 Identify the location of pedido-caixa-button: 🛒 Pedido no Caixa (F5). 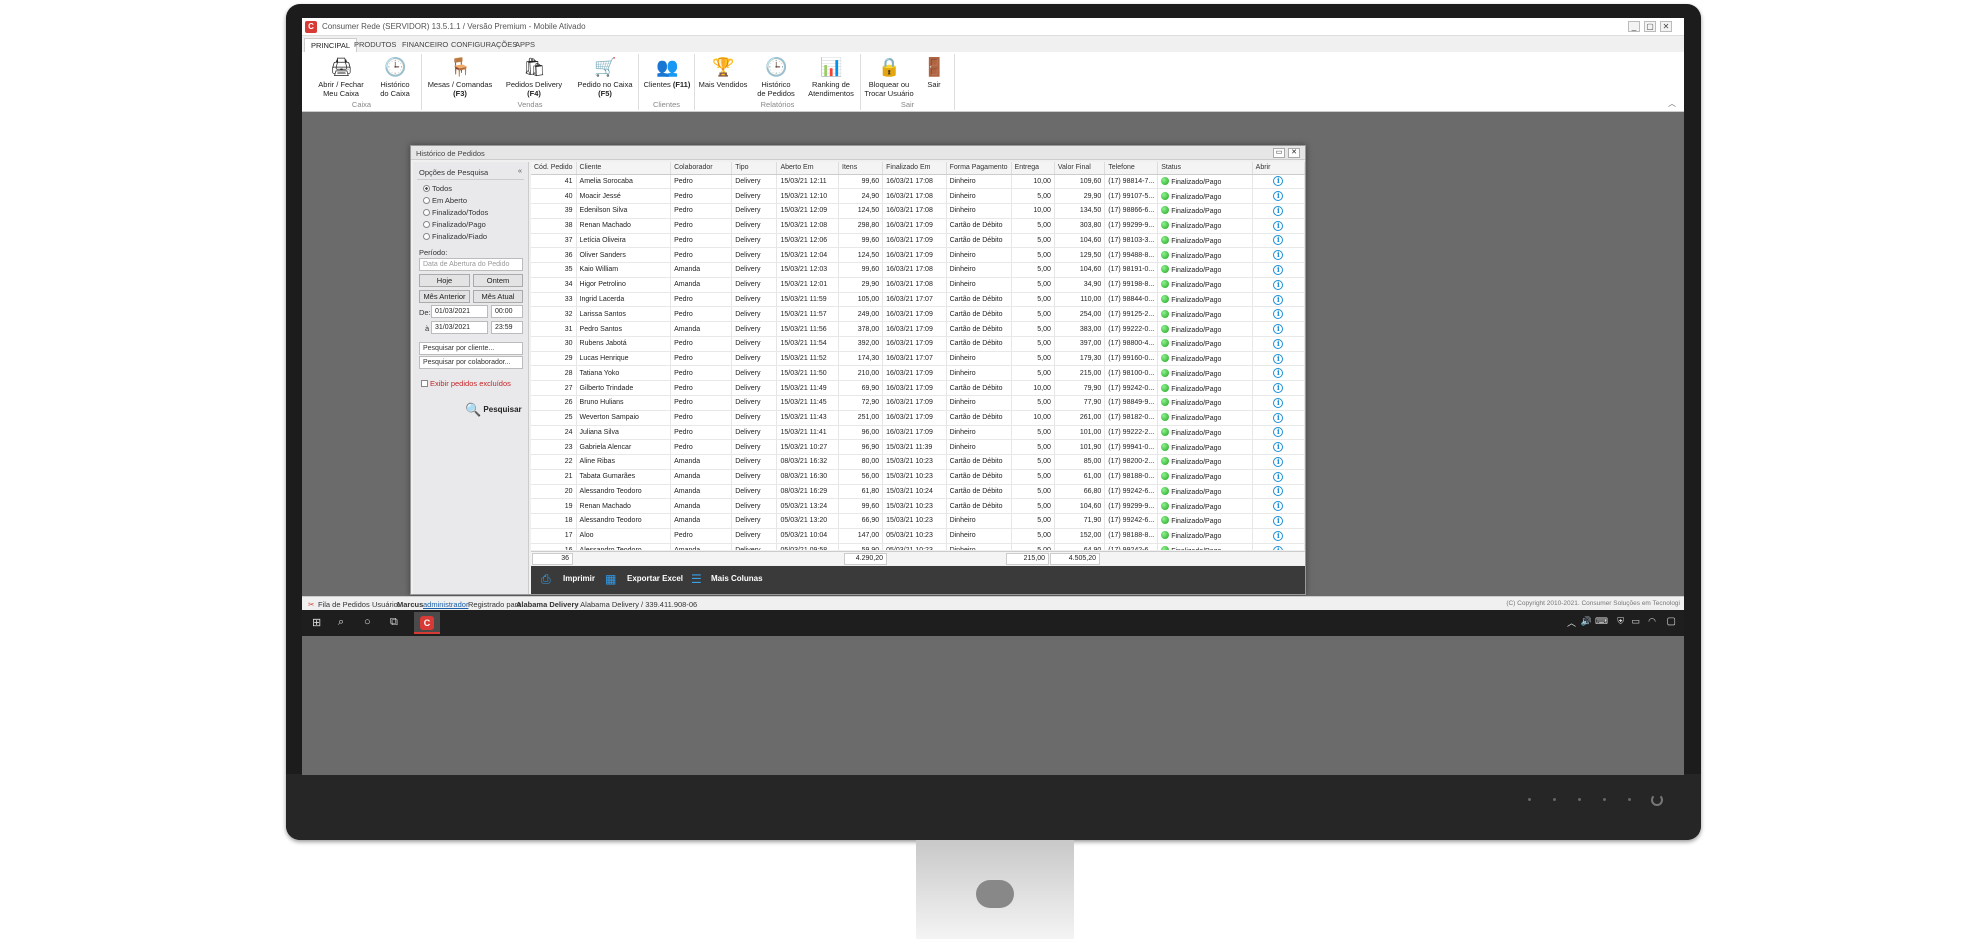
(605, 77).